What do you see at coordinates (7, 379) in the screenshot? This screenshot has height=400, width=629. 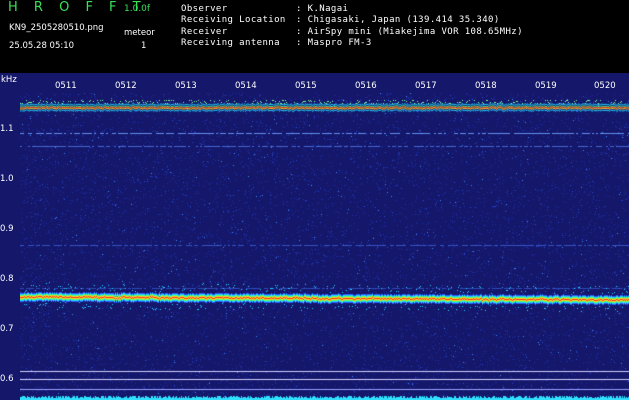 I see `y-tick-label: 0.6` at bounding box center [7, 379].